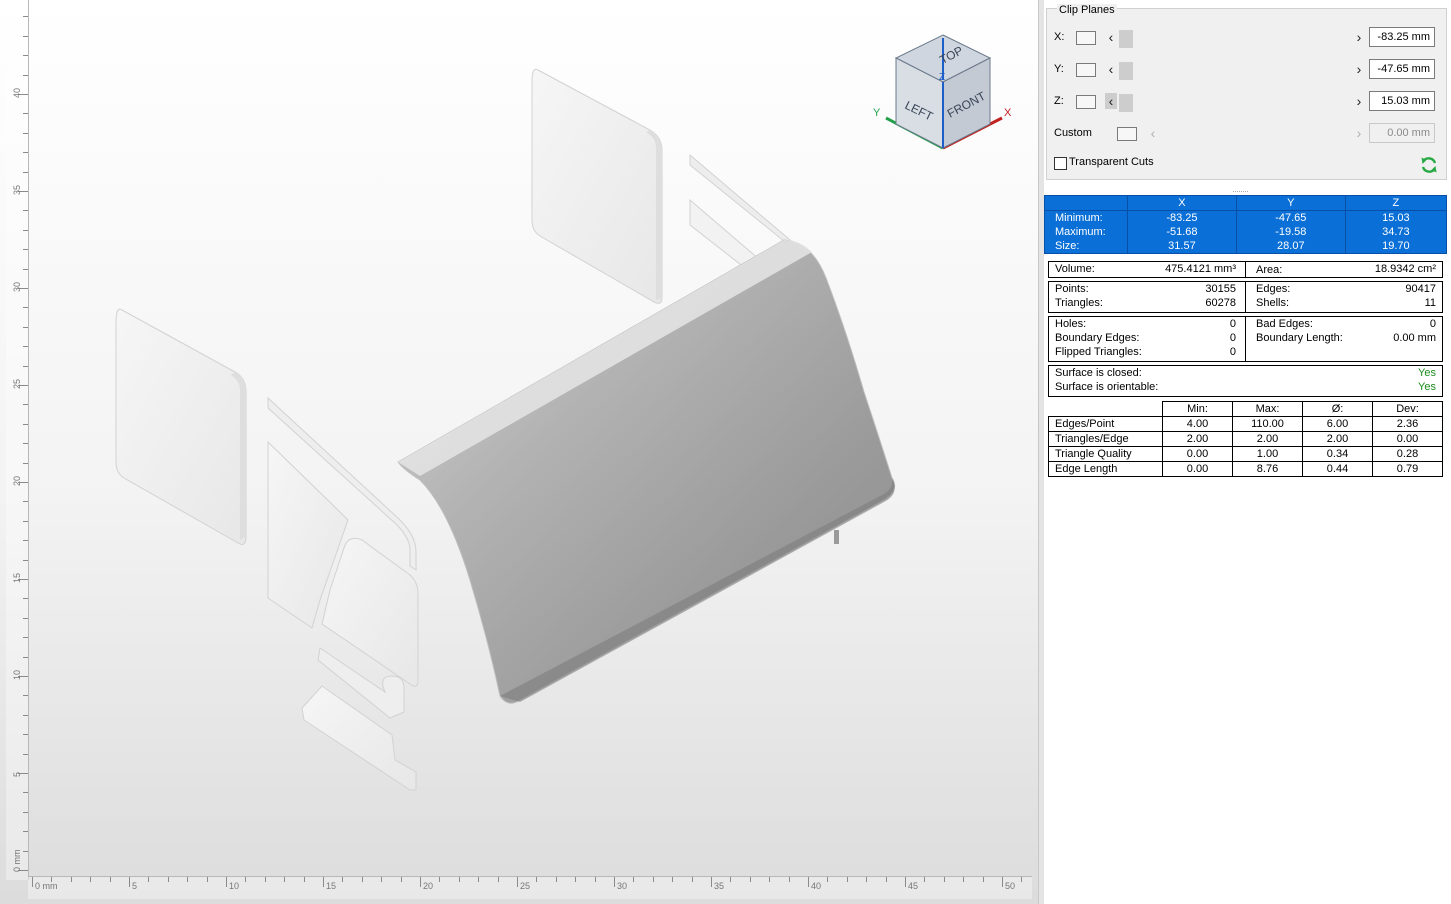 The image size is (1451, 904). What do you see at coordinates (1111, 162) in the screenshot?
I see `transparent-cuts-label: Transparent Cuts` at bounding box center [1111, 162].